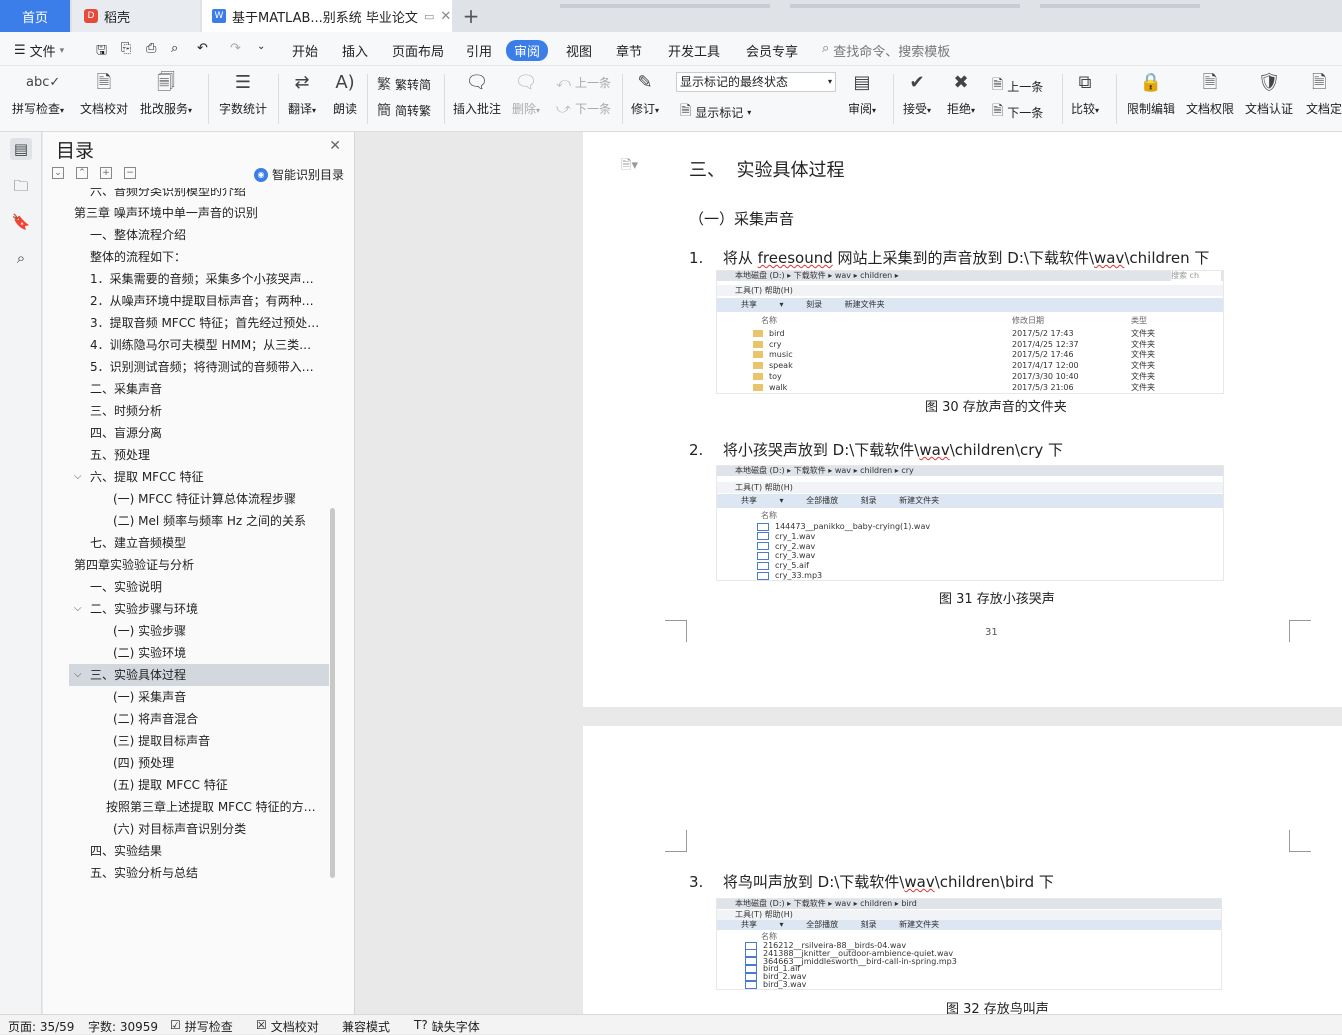 The height and width of the screenshot is (1035, 1342). Describe the element at coordinates (199, 697) in the screenshot. I see `toc-item: (一) 采集声音` at that location.